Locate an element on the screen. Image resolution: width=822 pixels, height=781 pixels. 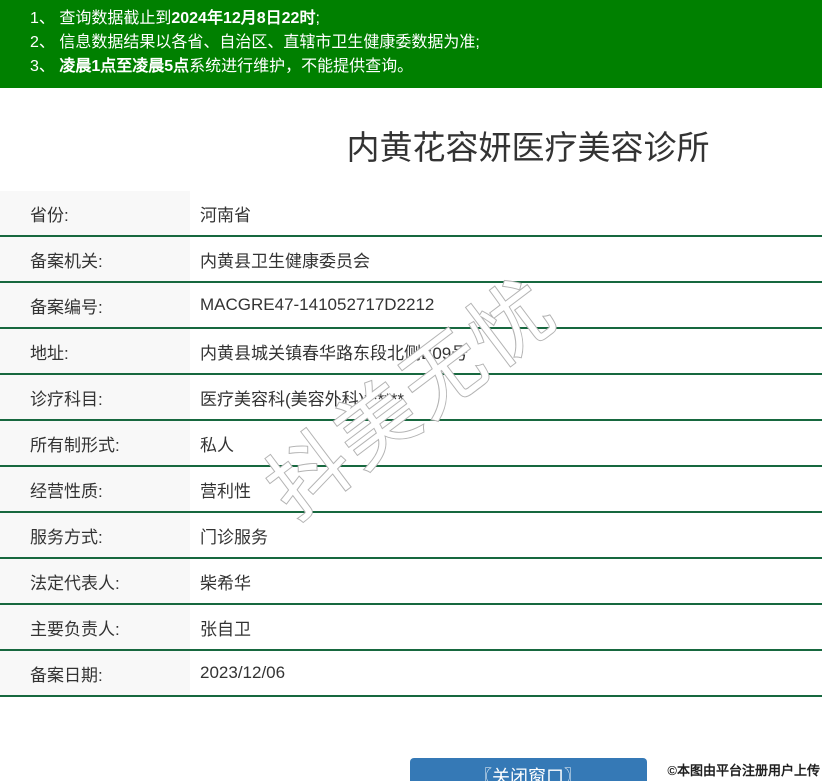
notice-line-3: 3、 凌晨1点至凌晨5点系统进行维护，不能提供查询。 is located at coordinates (421, 67).